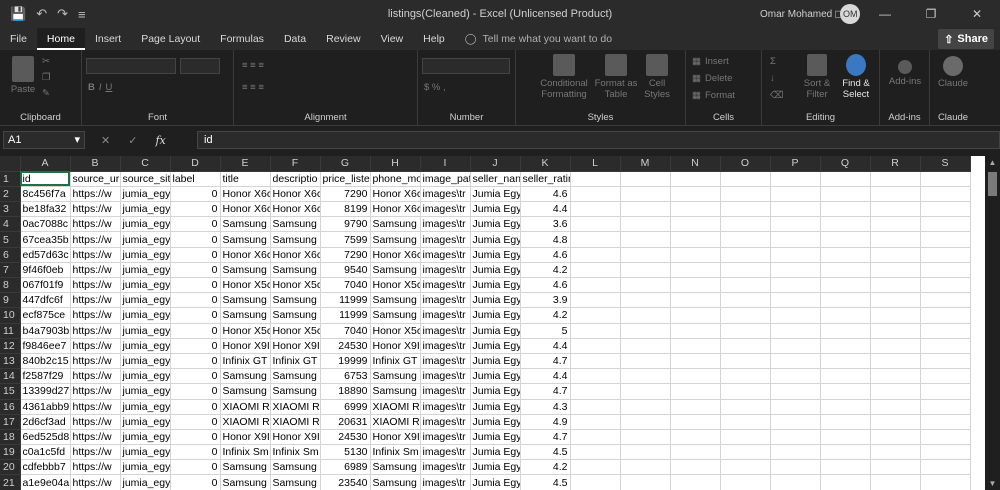 Image resolution: width=1000 pixels, height=490 pixels. I want to click on maximize-icon: ❐, so click(931, 14).